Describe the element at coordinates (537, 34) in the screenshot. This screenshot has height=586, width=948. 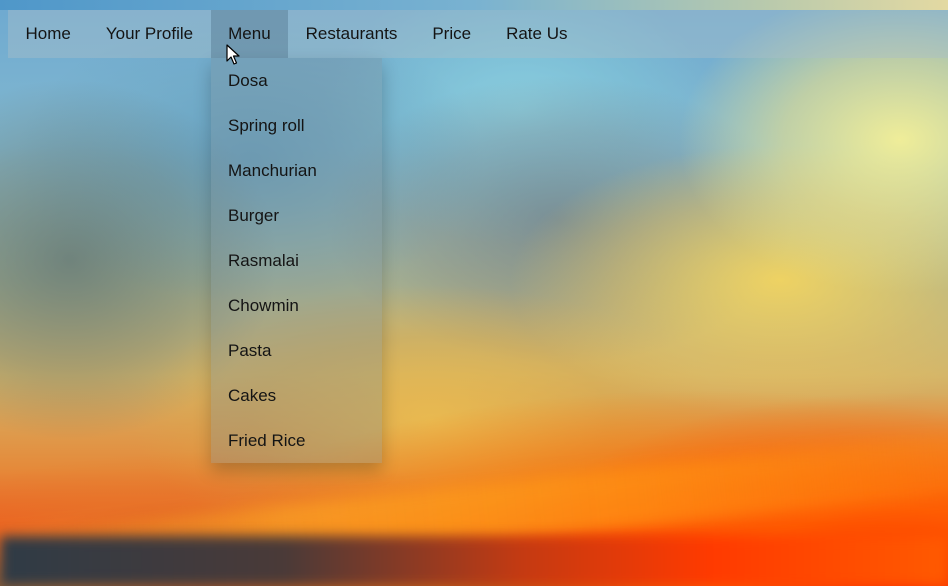
I see `nav-item-rate-us: Rate Us` at that location.